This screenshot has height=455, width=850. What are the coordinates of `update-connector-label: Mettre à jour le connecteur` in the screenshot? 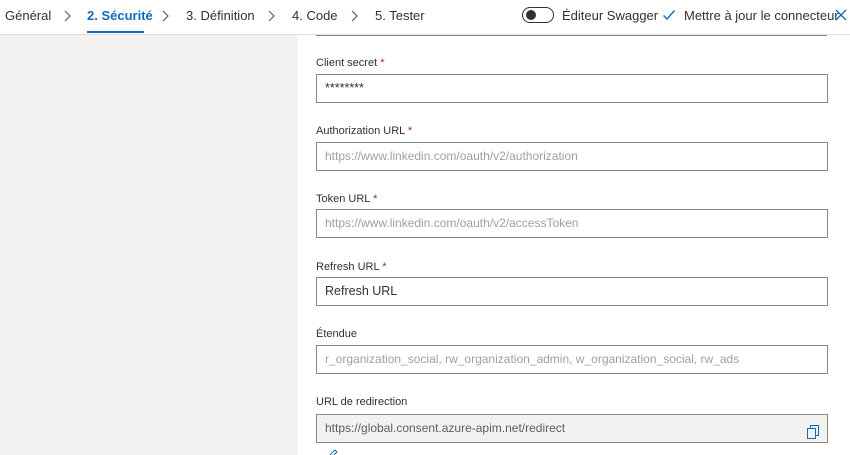 It's located at (761, 15).